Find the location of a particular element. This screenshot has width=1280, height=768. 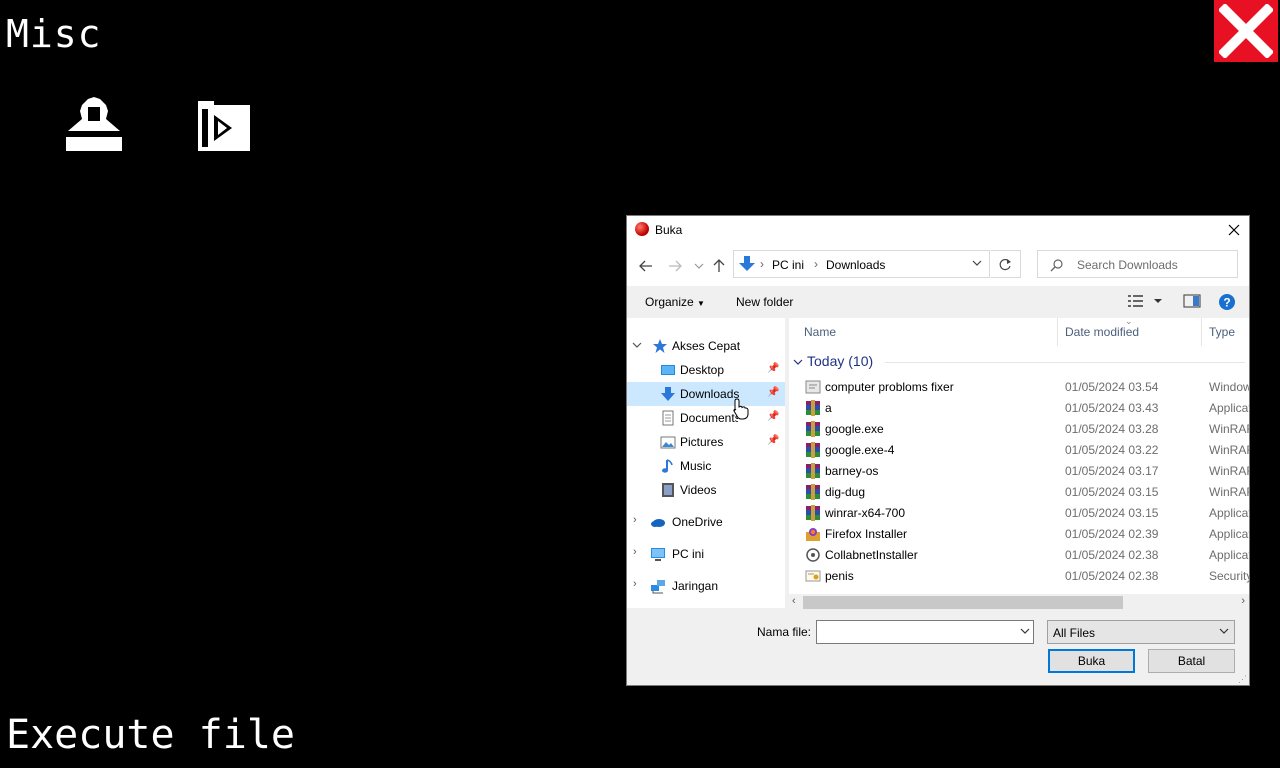

up-button is located at coordinates (719, 266).